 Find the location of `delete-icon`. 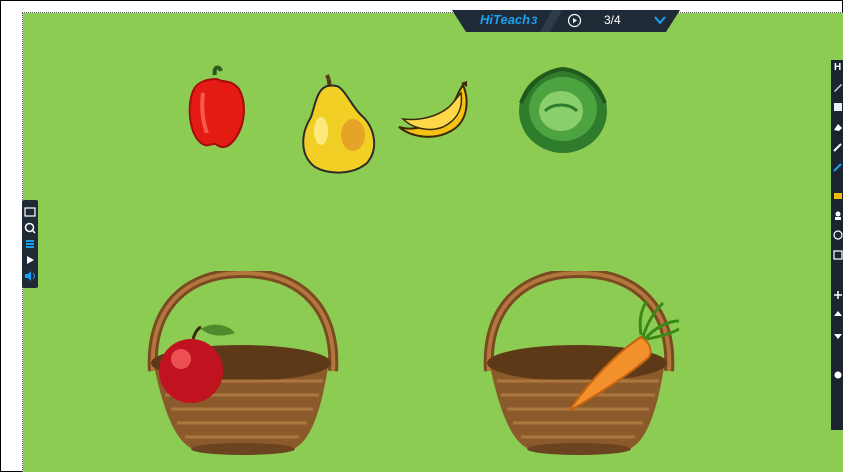

delete-icon is located at coordinates (838, 335).